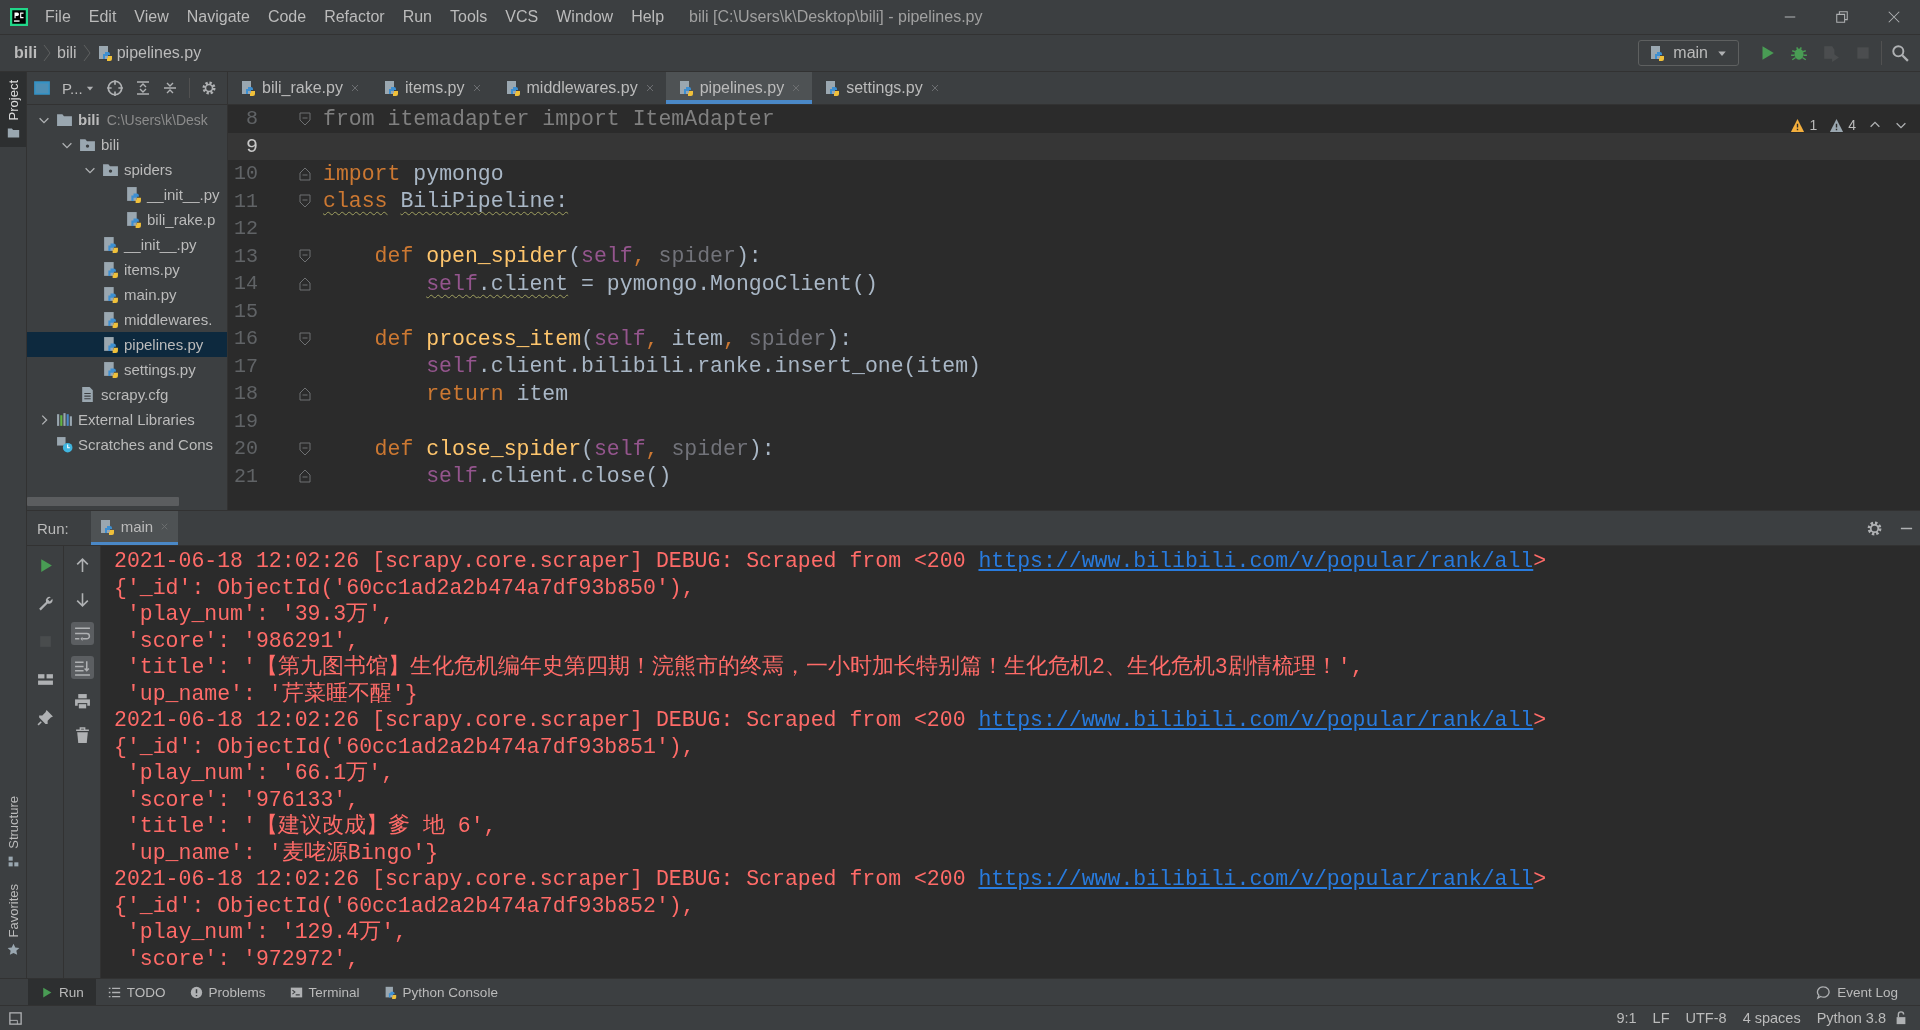  Describe the element at coordinates (127, 319) in the screenshot. I see `tree-item: middlewares.` at that location.